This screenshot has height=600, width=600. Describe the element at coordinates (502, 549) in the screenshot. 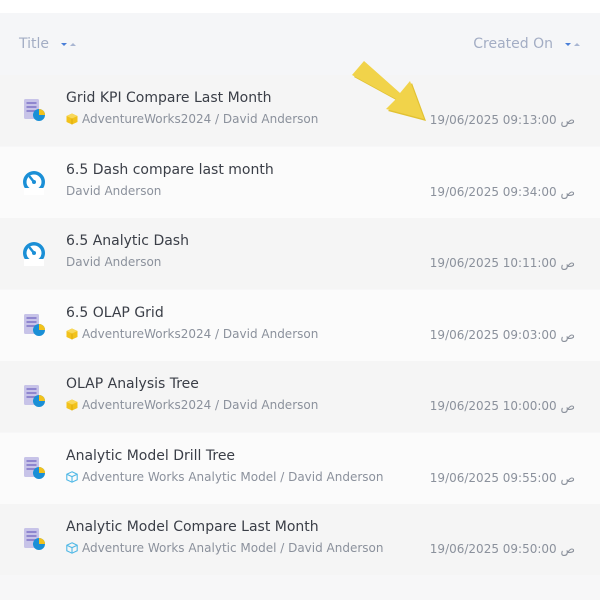

I see `created-date: 19/06/2025 09:50:00 ص` at that location.